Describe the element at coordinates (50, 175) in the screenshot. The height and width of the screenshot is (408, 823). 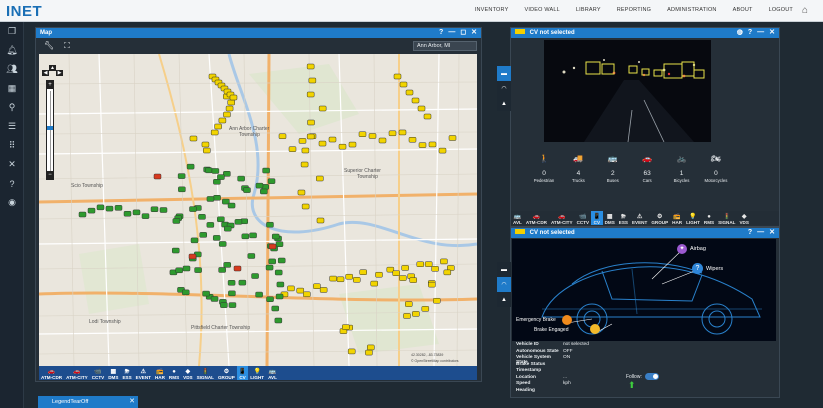
I see `zoom-out-icon: −` at that location.